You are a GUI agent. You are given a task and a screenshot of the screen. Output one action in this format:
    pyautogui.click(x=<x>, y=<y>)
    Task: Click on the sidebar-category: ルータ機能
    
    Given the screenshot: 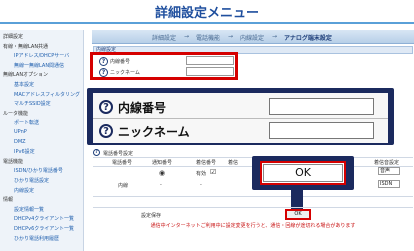 What is the action you would take?
    pyautogui.click(x=43, y=113)
    